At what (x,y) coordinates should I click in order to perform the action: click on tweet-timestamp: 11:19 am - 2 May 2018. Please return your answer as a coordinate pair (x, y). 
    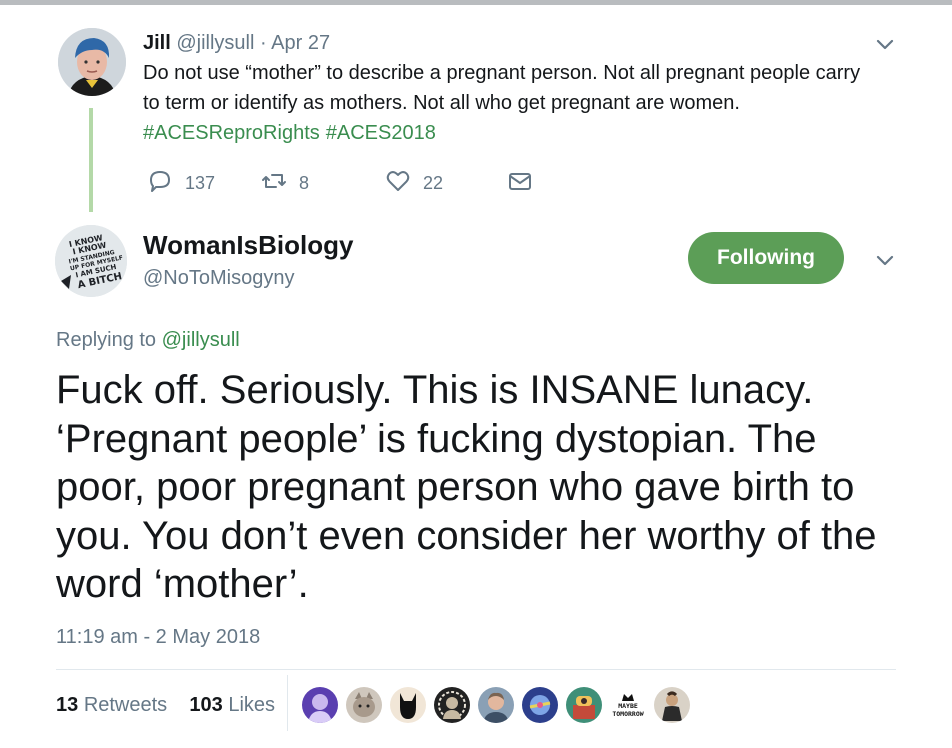
    Looking at the image, I should click on (158, 637).